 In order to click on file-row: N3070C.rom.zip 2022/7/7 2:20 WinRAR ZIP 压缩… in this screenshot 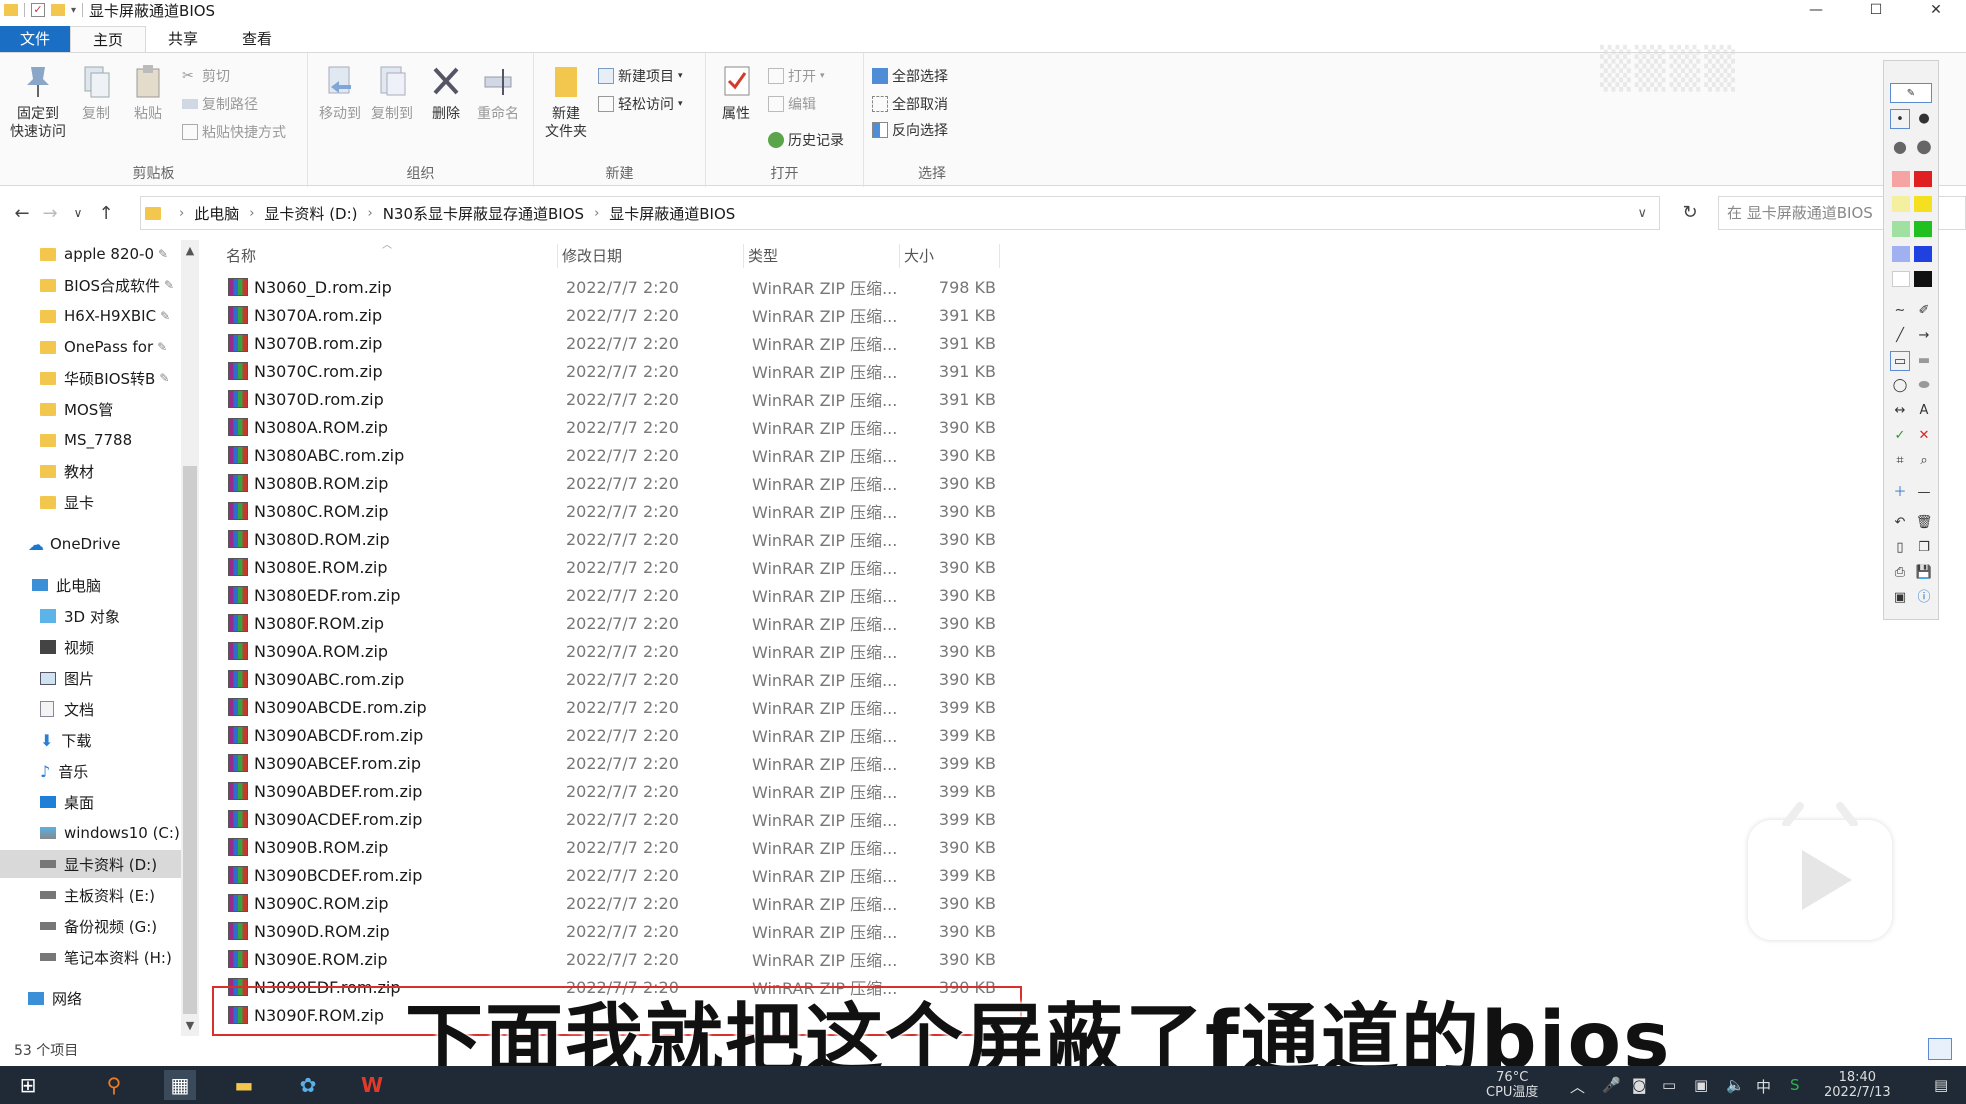, I will do `click(612, 371)`.